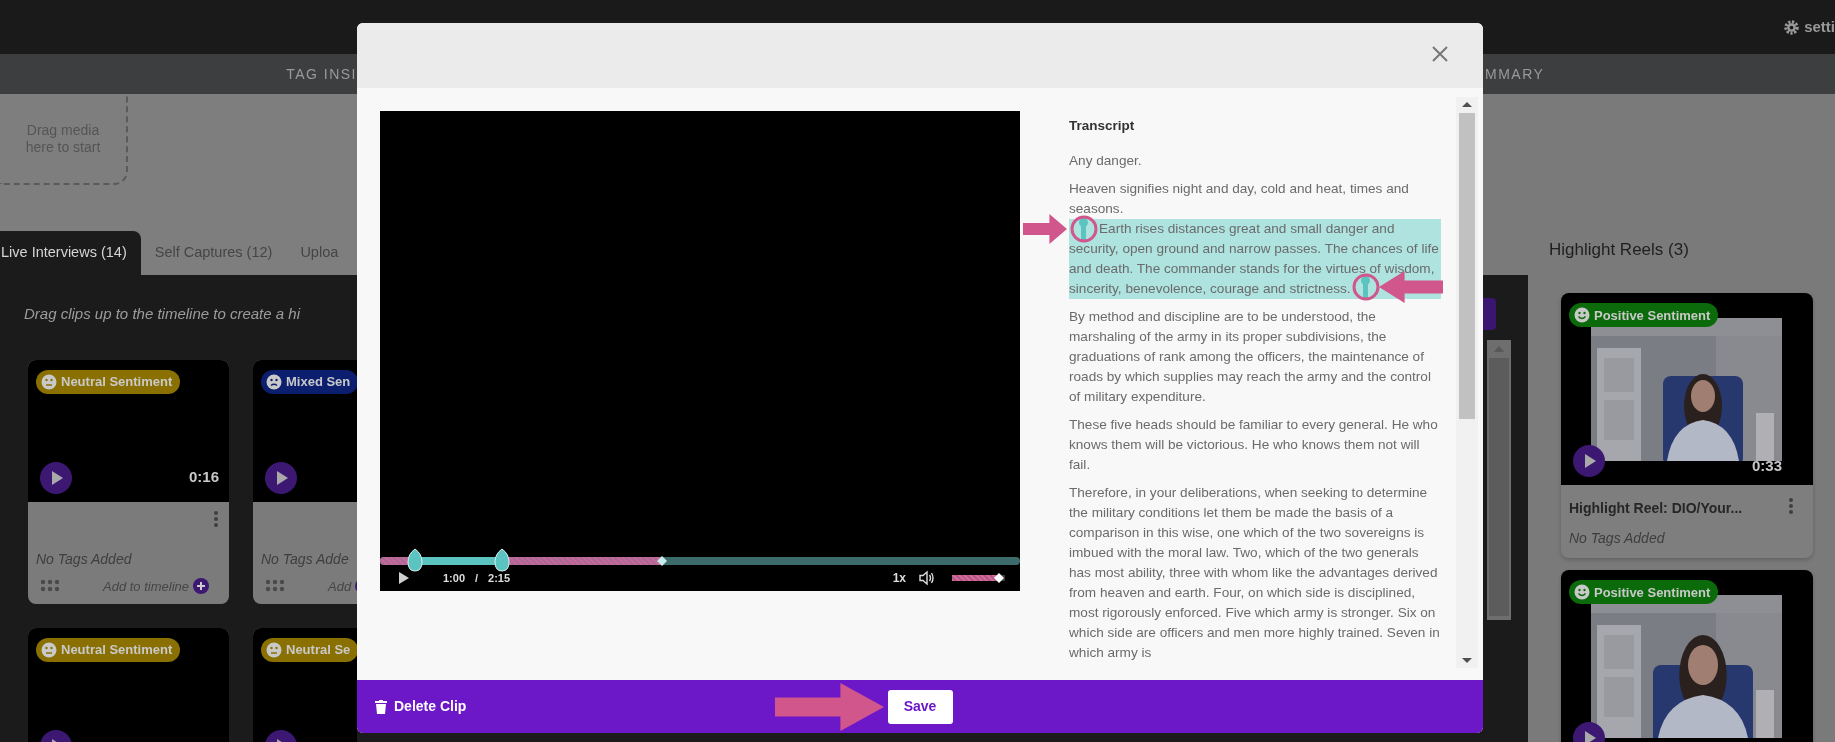 This screenshot has width=1835, height=742. Describe the element at coordinates (305, 685) in the screenshot. I see `clip-card: Neutral Se` at that location.